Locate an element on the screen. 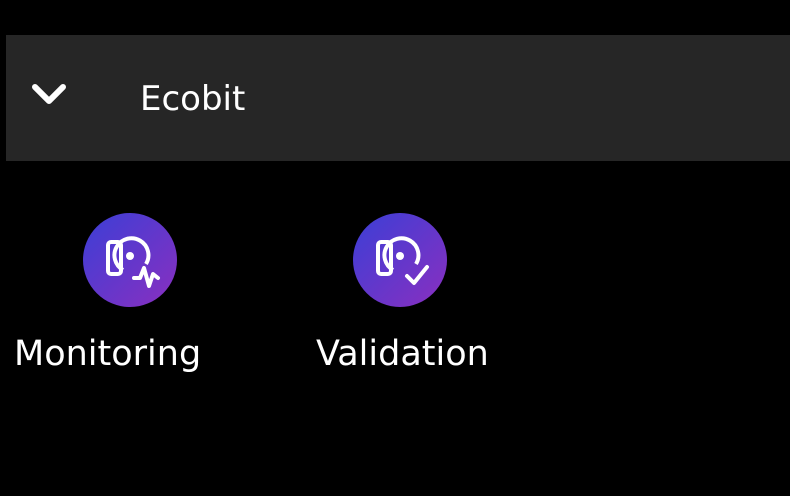 This screenshot has height=496, width=790. app-tile-validation: Validation is located at coordinates (419, 298).